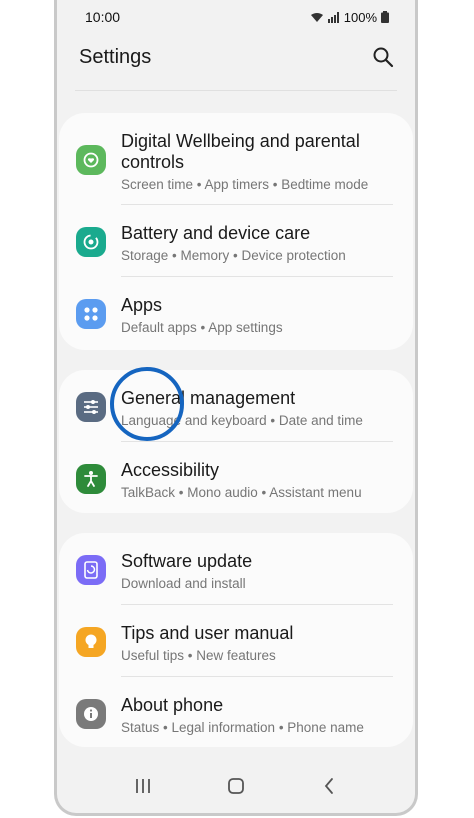  Describe the element at coordinates (187, 561) in the screenshot. I see `setting-title: Software update` at that location.